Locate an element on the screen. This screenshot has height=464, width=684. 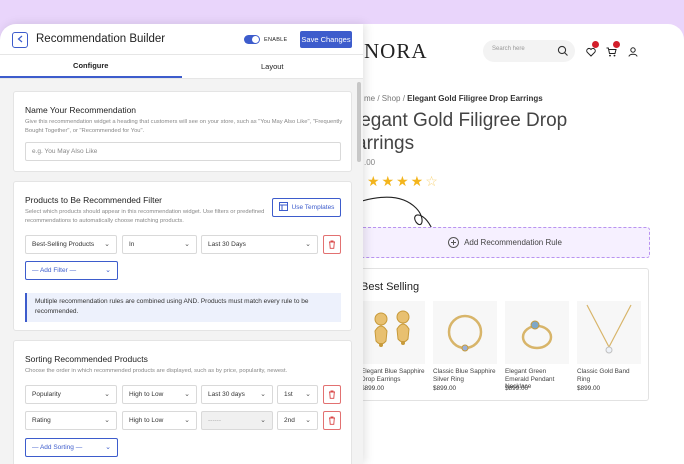
pendant-image is located at coordinates (537, 332).